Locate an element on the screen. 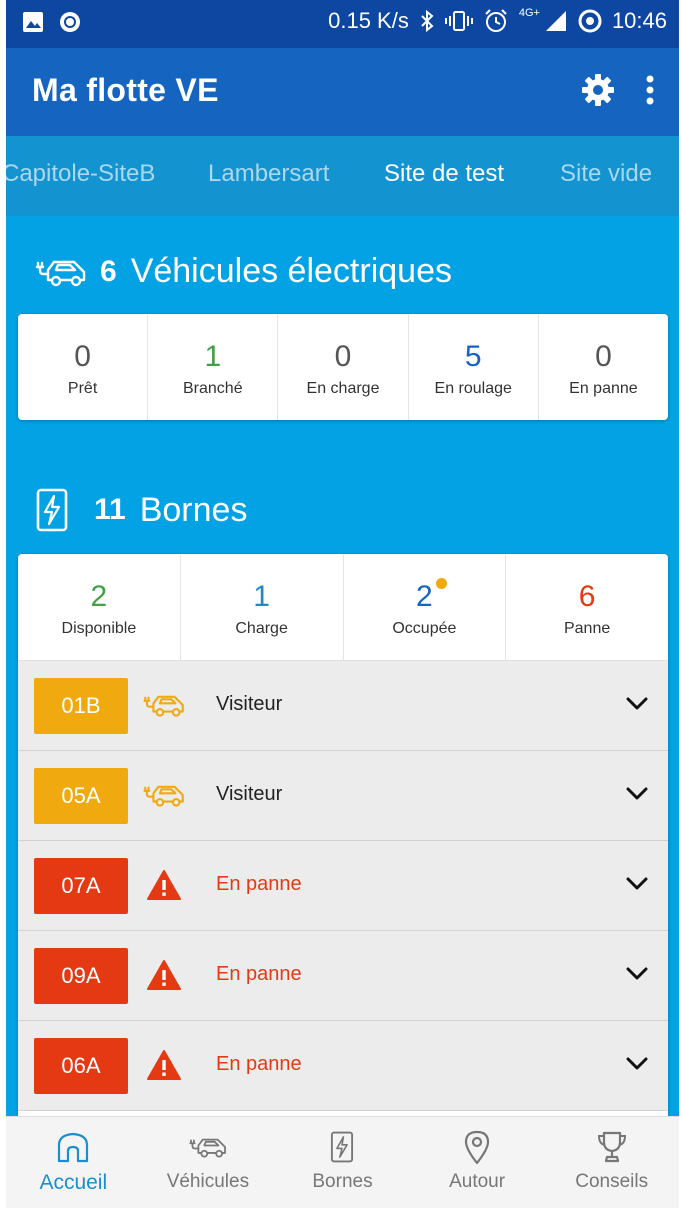 The width and height of the screenshot is (684, 1208). borne-id-badge: 06A is located at coordinates (81, 1066).